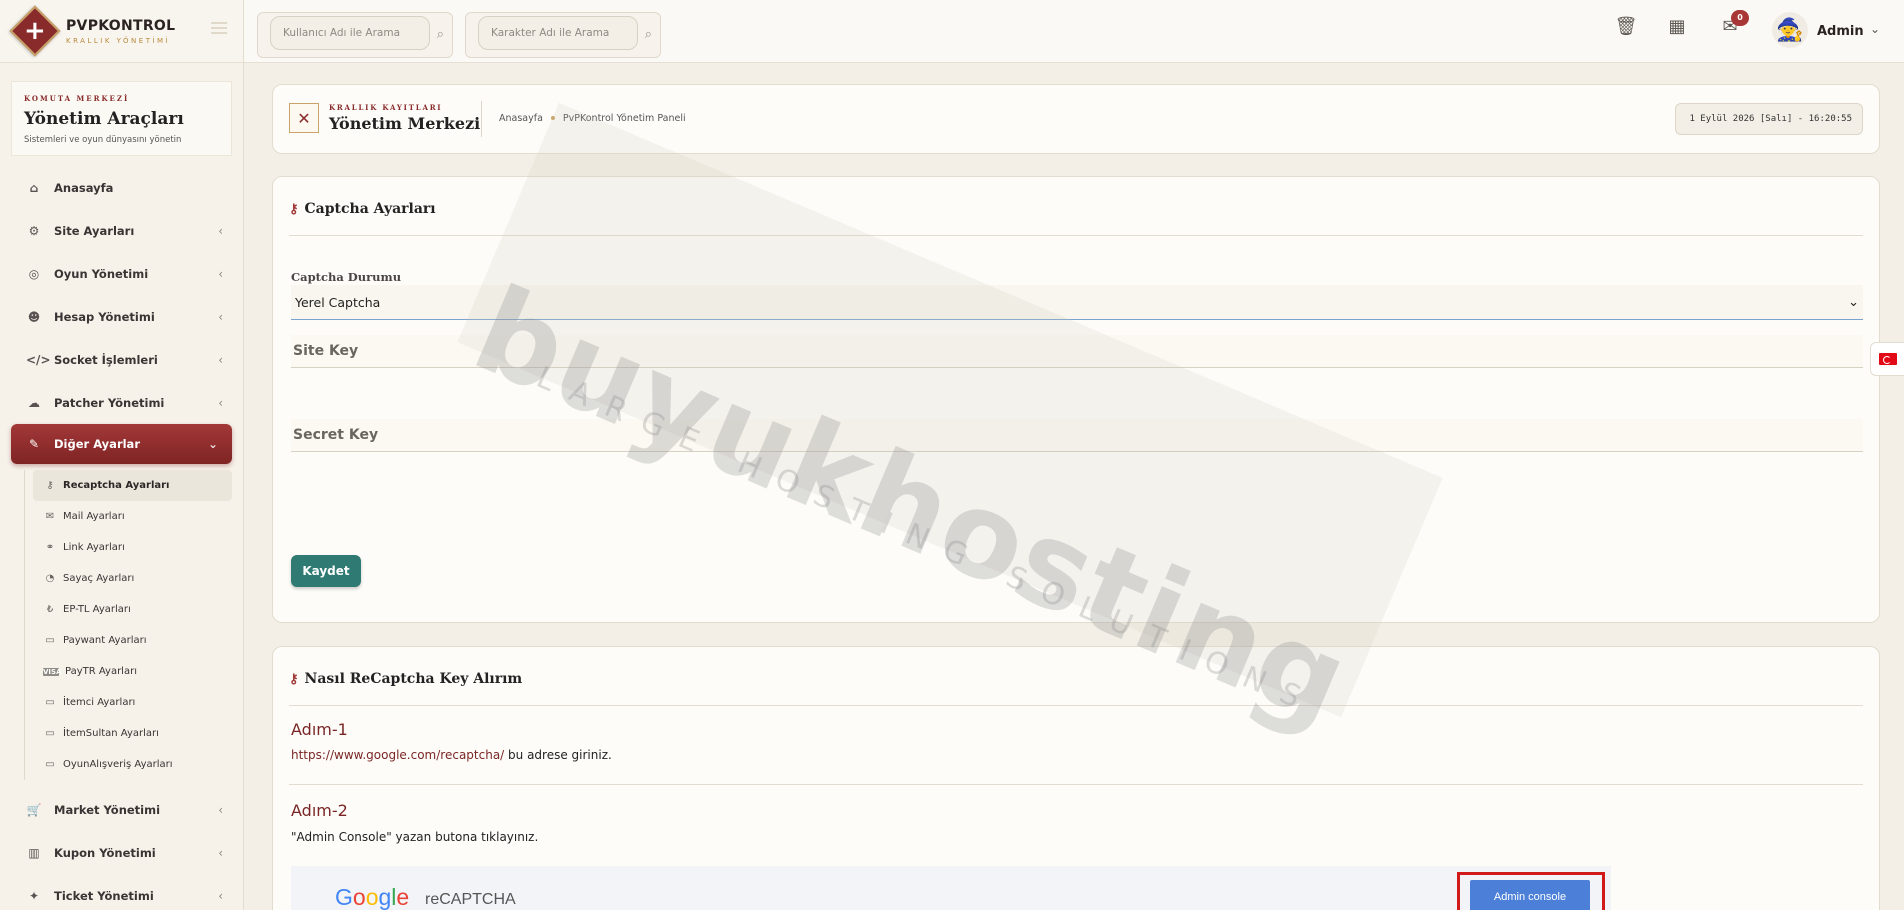 This screenshot has height=910, width=1904. I want to click on brand: + PVPKONTROL KRALLIK YÖNETİMİ, so click(121, 31).